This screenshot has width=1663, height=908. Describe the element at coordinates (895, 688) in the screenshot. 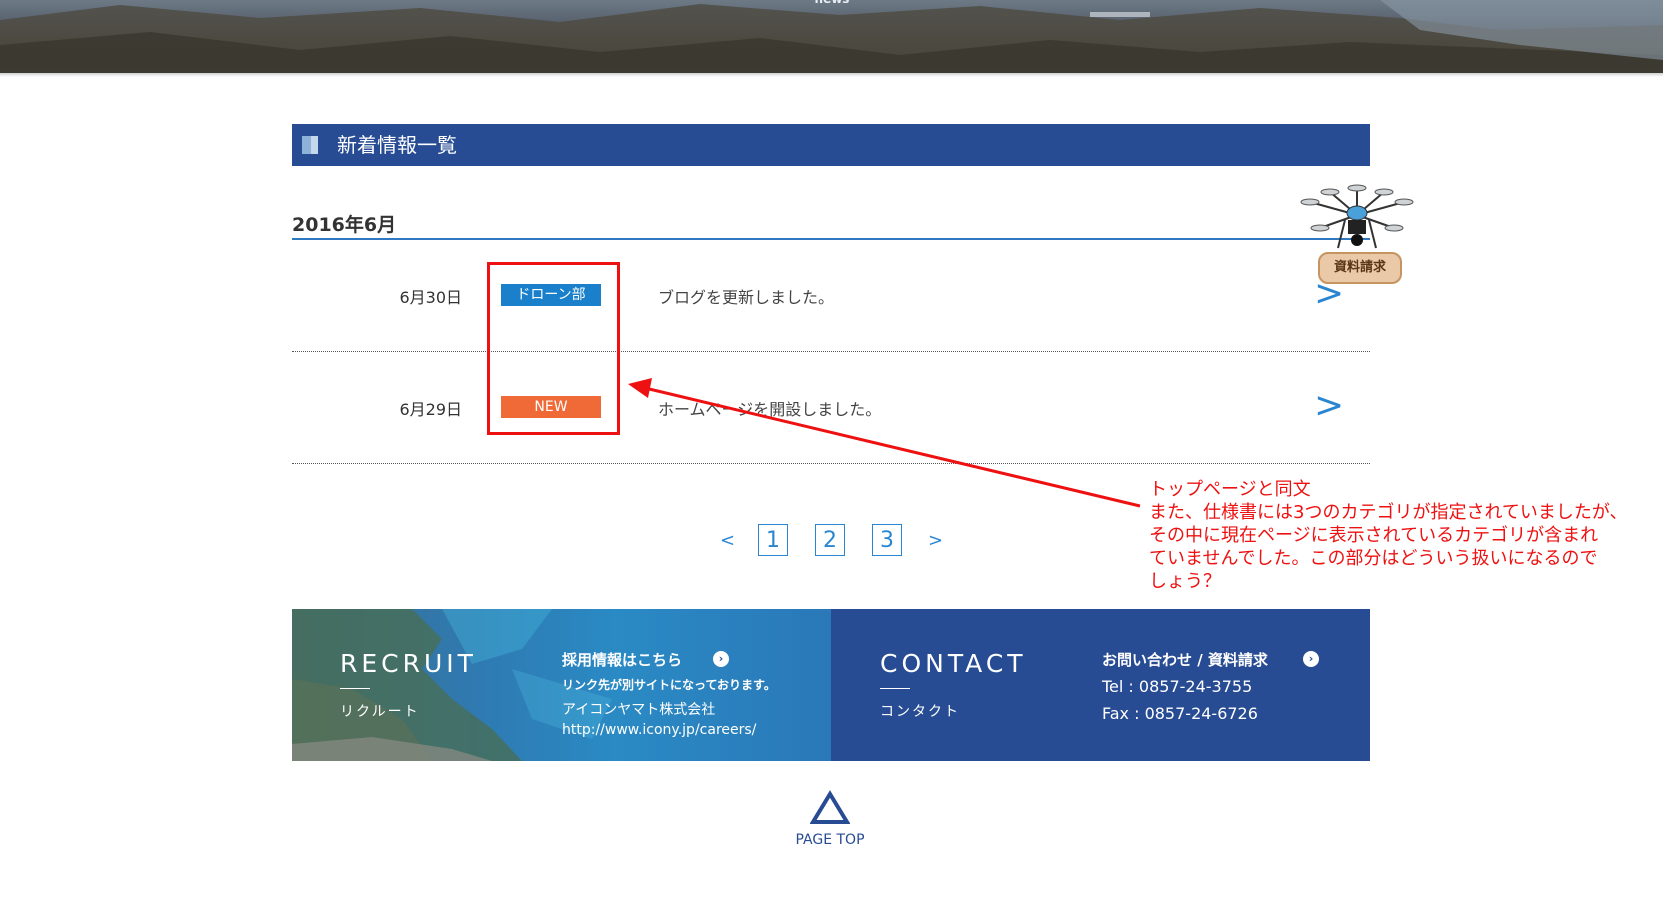

I see `contact-rule` at that location.